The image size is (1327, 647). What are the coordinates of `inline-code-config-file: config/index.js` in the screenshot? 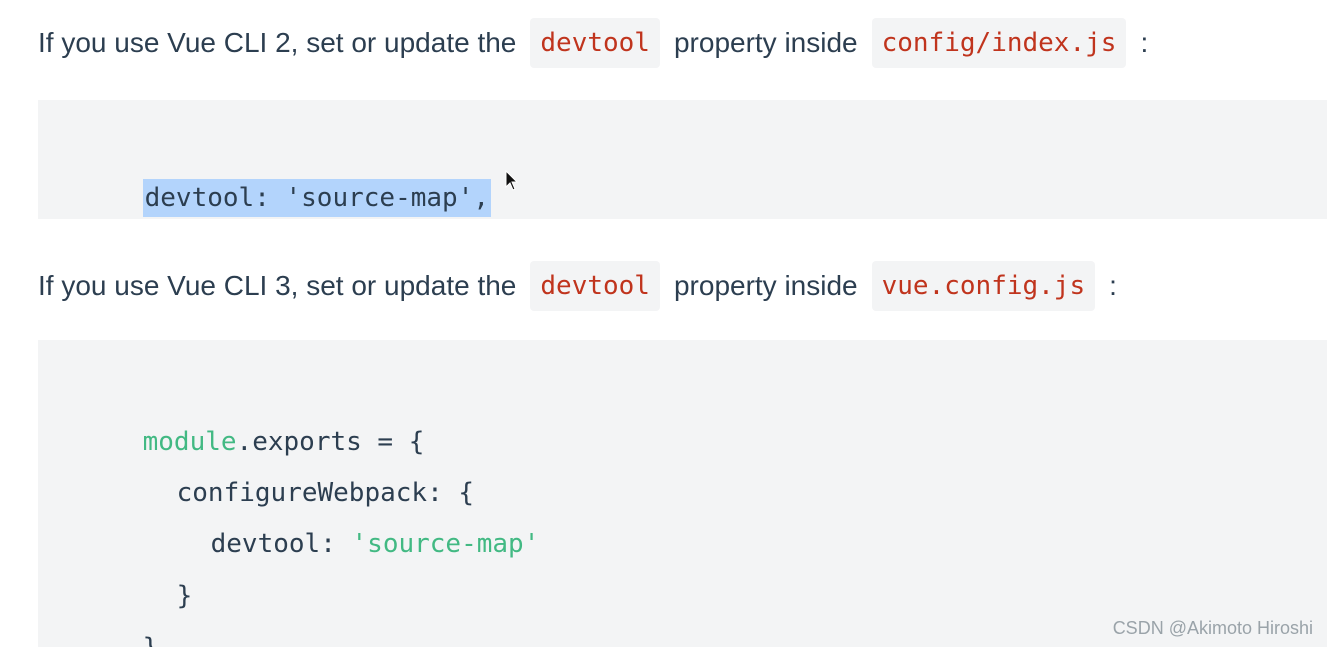 It's located at (999, 43).